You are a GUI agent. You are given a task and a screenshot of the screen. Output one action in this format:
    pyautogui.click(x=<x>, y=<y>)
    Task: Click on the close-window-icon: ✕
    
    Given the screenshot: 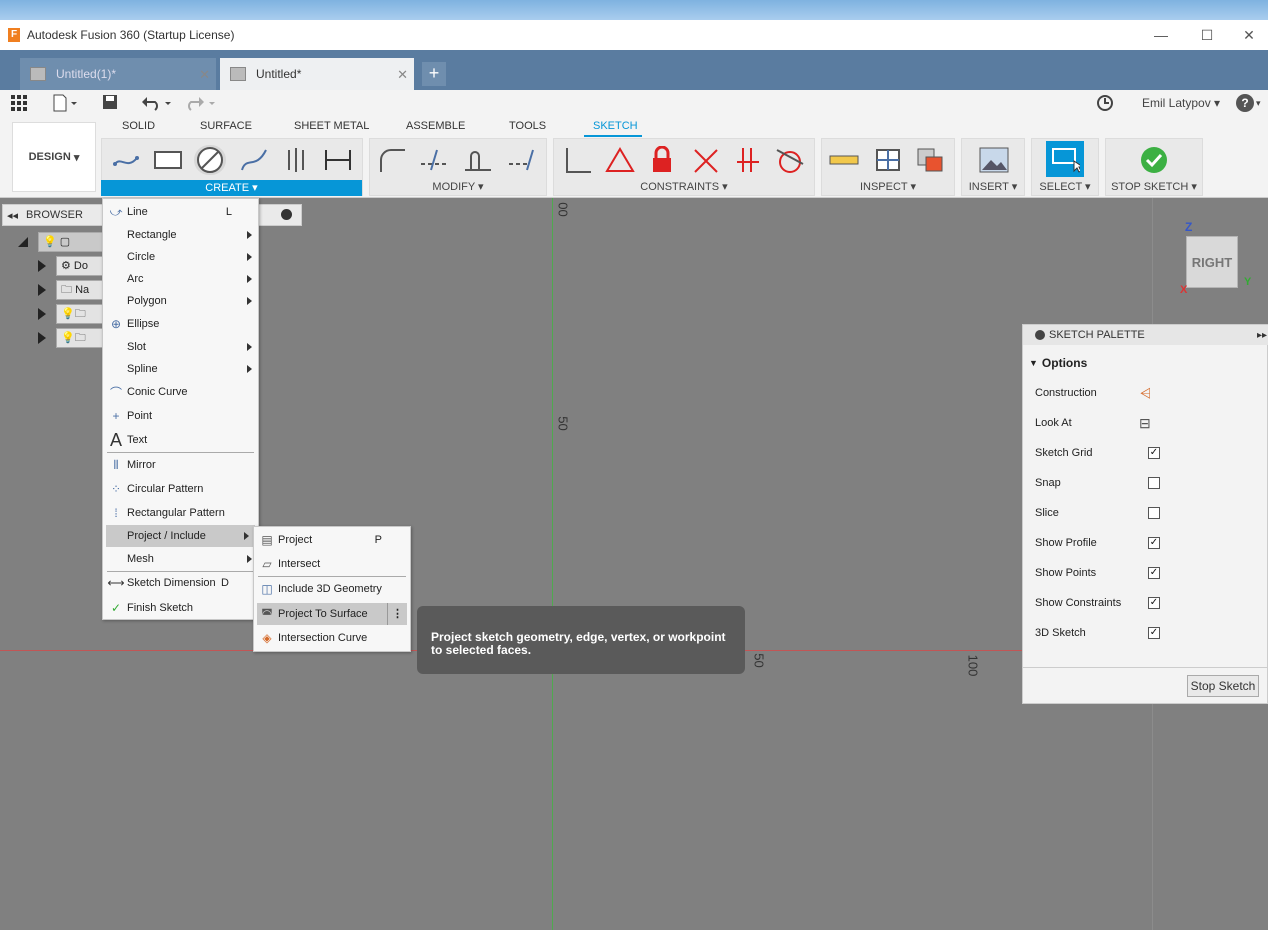 What is the action you would take?
    pyautogui.click(x=1249, y=35)
    